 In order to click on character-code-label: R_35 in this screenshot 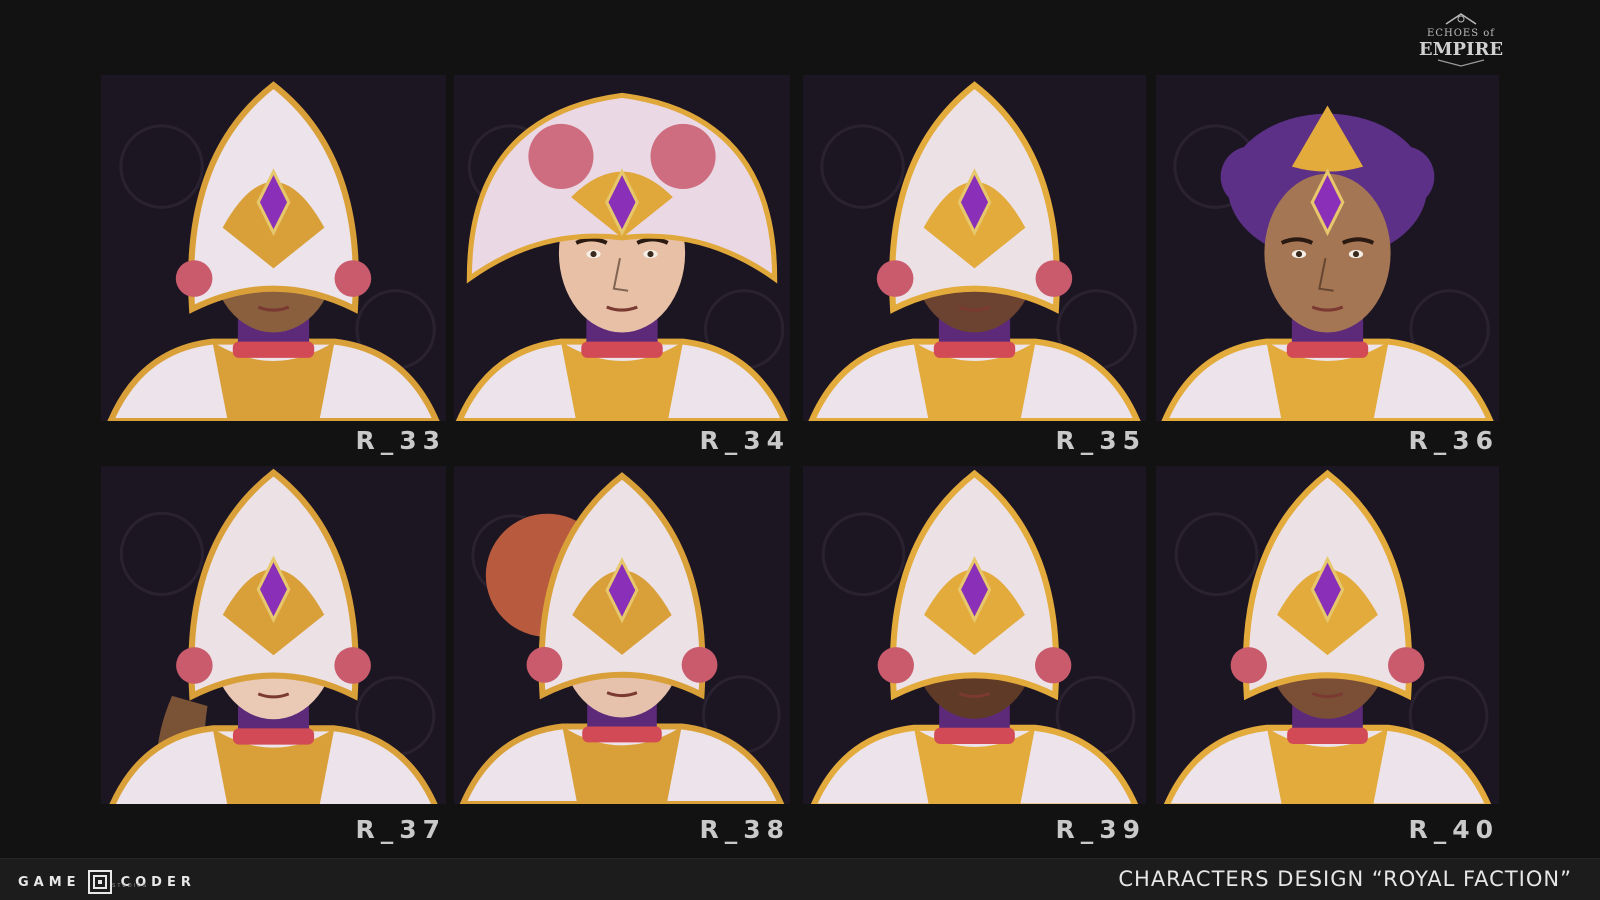, I will do `click(1100, 440)`.